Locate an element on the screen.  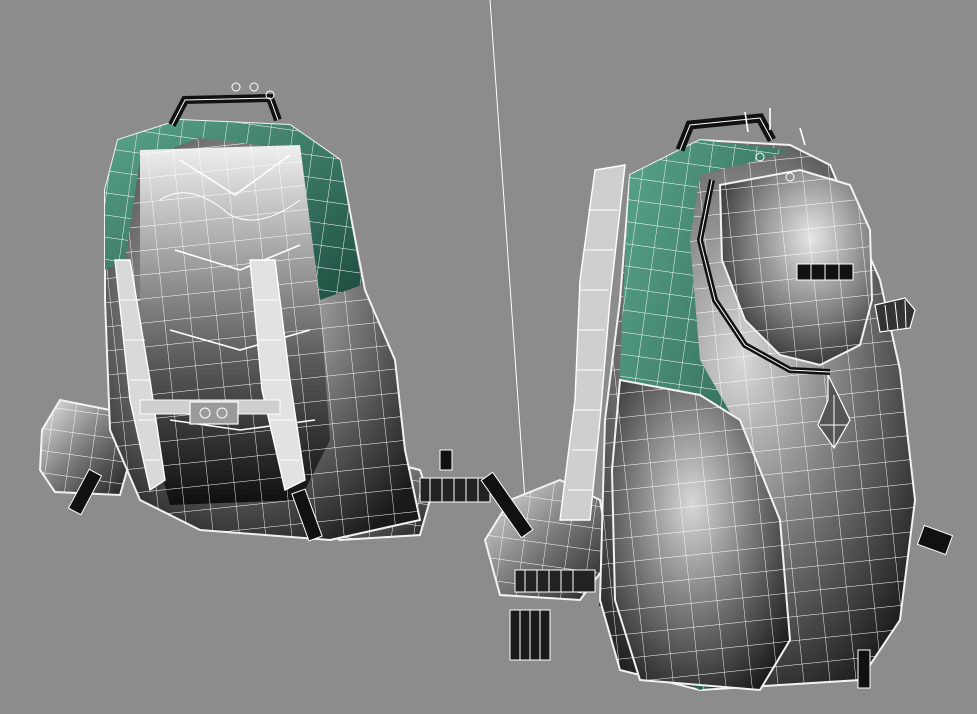
top-handle-back is located at coordinates (225, 104).